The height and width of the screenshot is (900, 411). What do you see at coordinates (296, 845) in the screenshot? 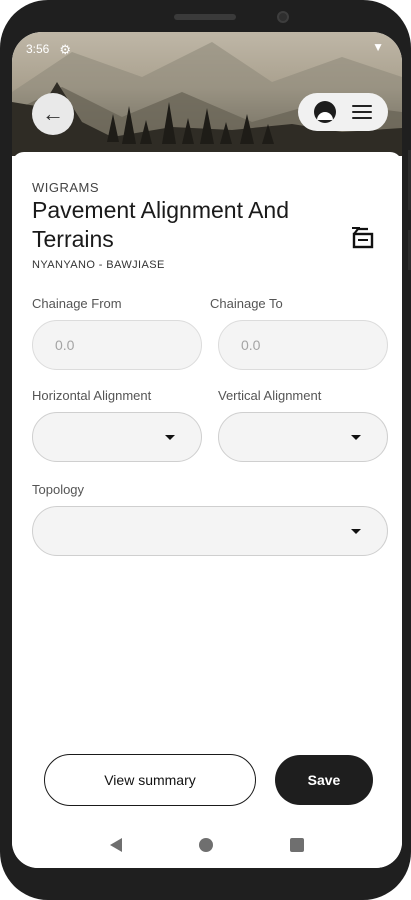
I see `square-recents-icon` at bounding box center [296, 845].